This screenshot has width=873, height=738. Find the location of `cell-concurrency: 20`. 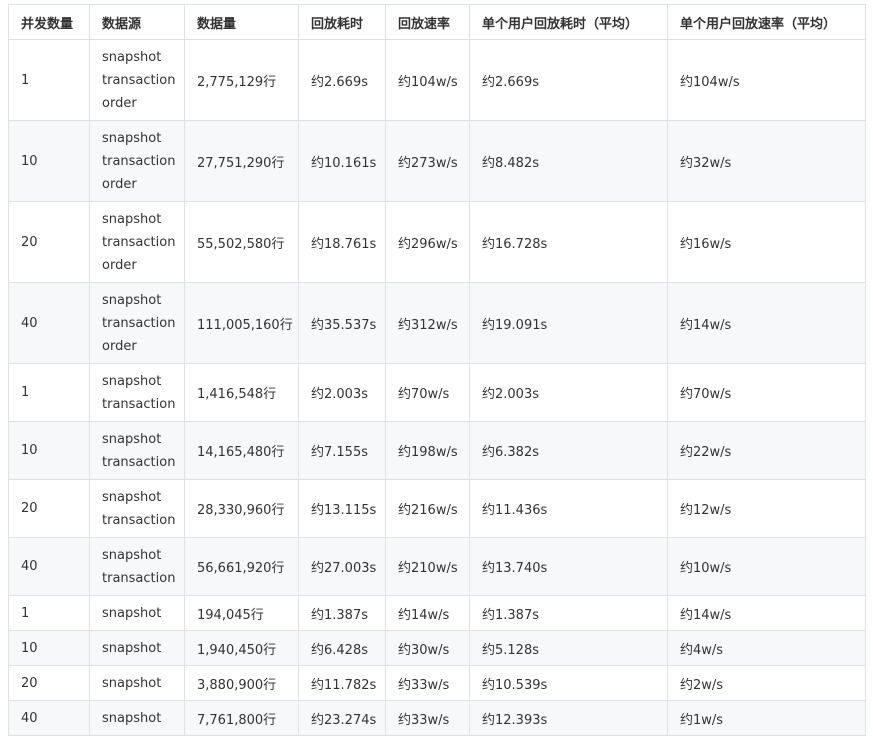

cell-concurrency: 20 is located at coordinates (49, 242).